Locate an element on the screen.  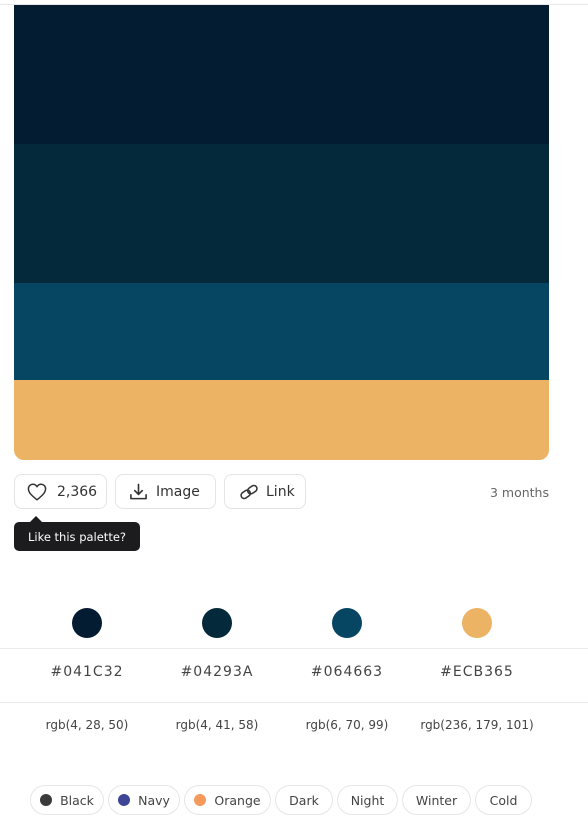
link-icon is located at coordinates (249, 492).